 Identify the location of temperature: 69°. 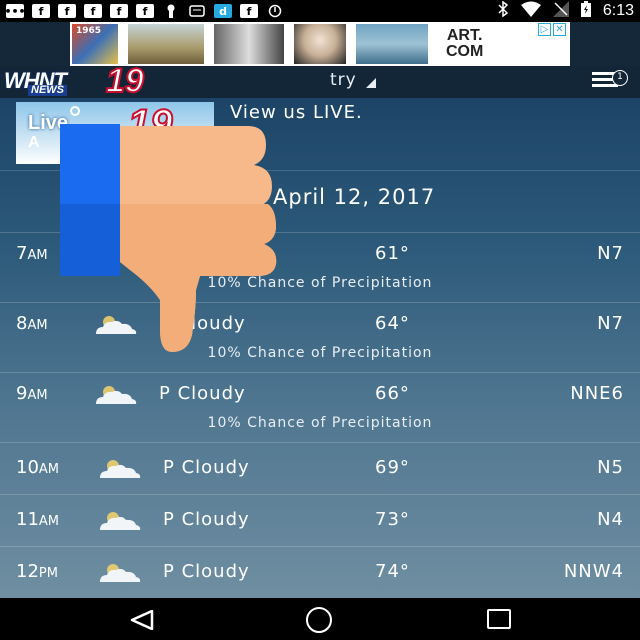
(392, 467).